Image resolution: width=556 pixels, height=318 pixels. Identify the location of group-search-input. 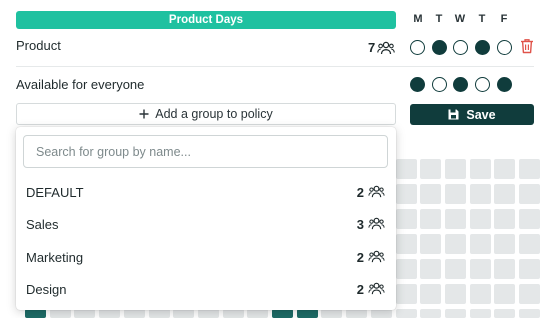
(205, 151).